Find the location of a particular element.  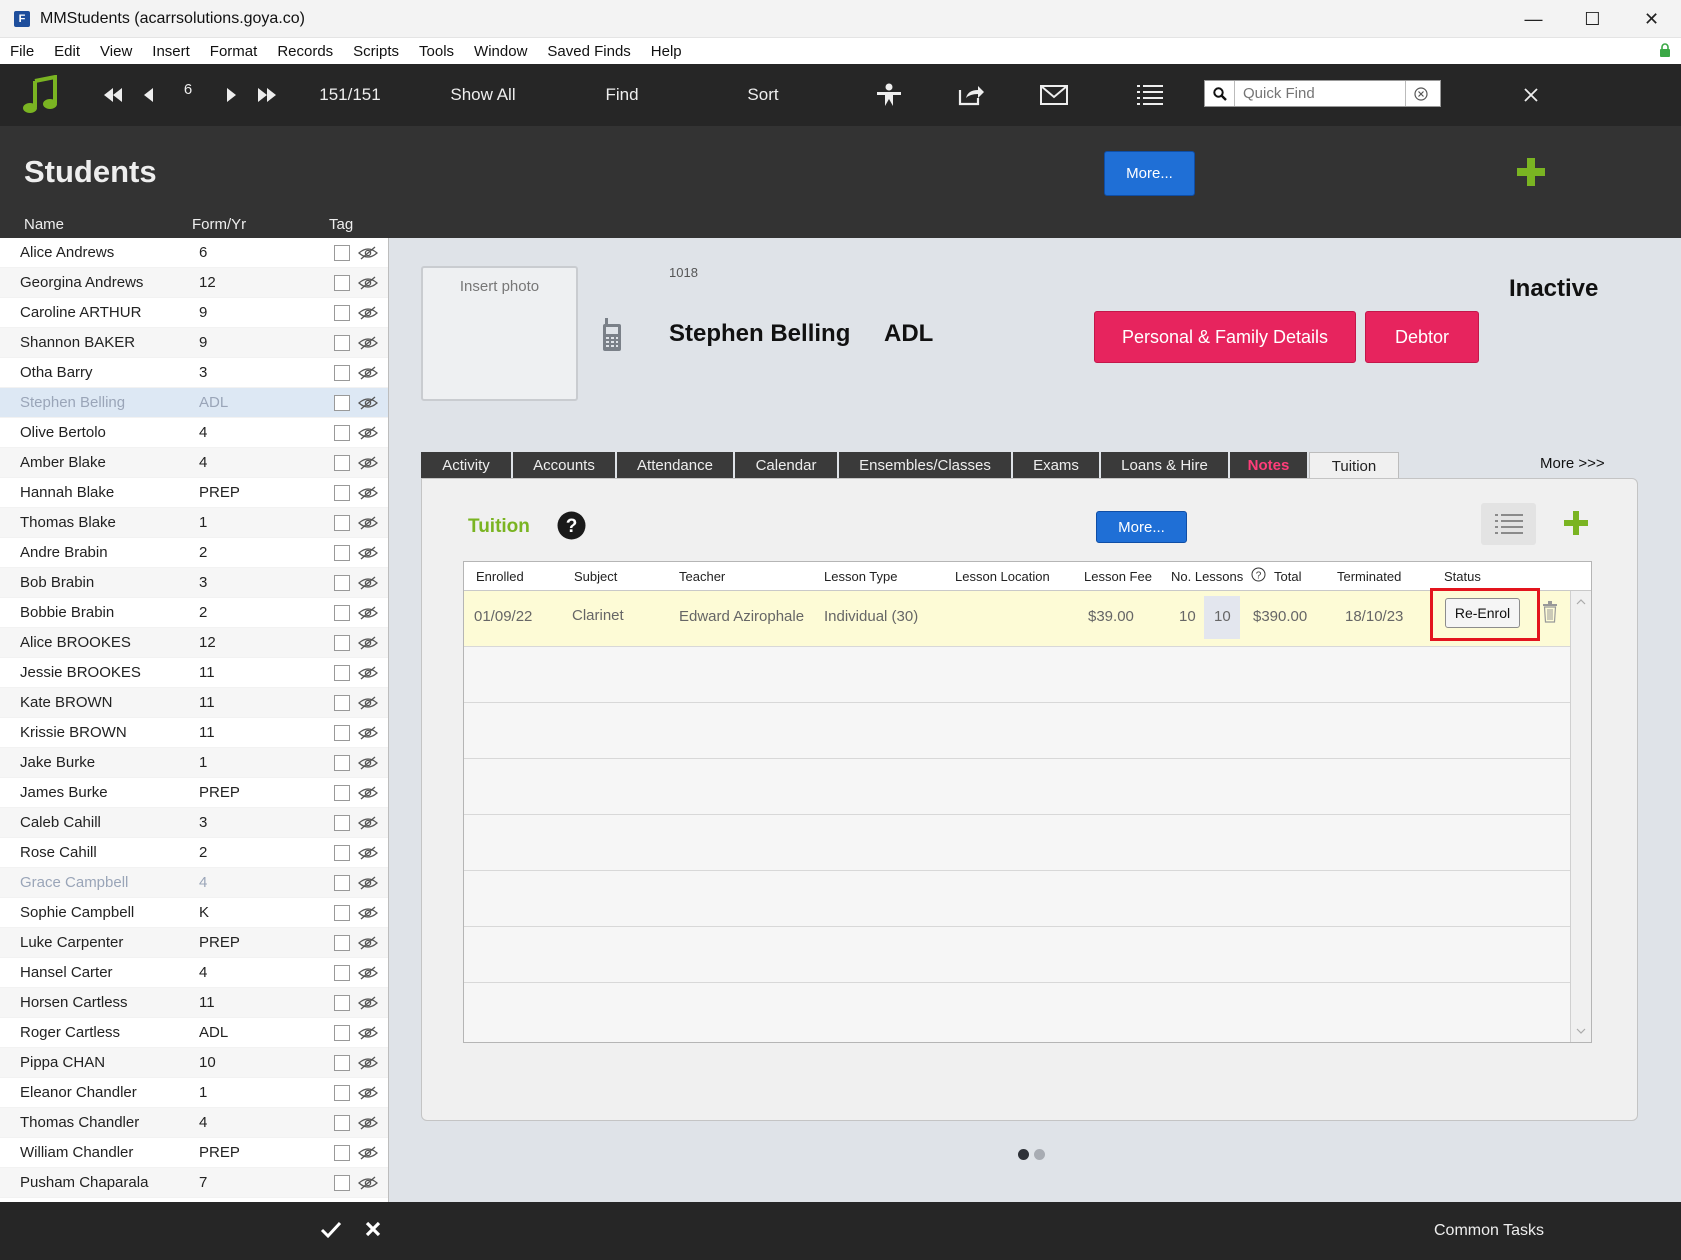

personal-family-details-button: Personal & Family Details is located at coordinates (1225, 337).